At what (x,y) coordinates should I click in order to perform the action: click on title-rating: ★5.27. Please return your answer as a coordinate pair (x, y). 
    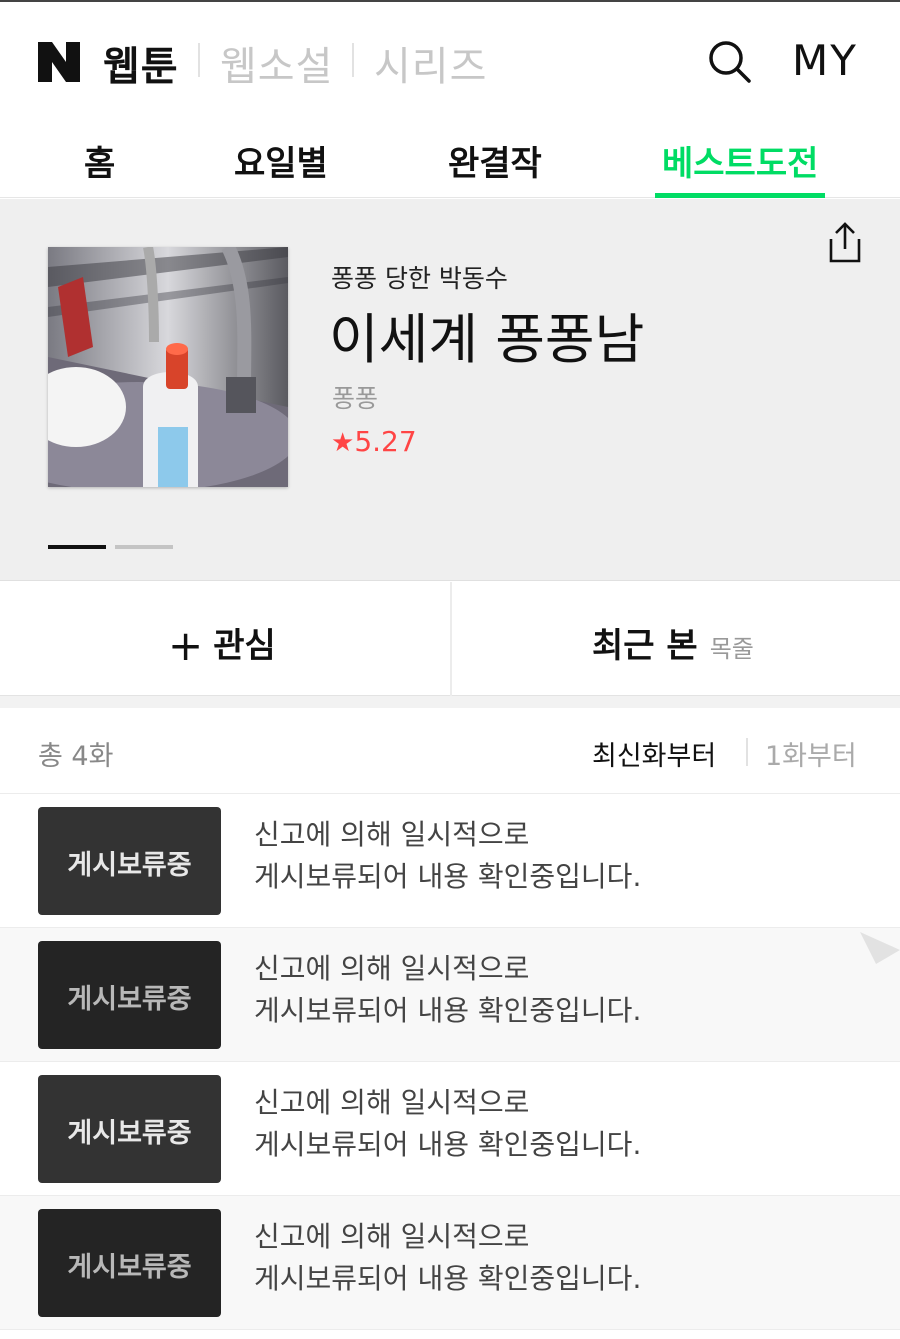
    Looking at the image, I should click on (374, 441).